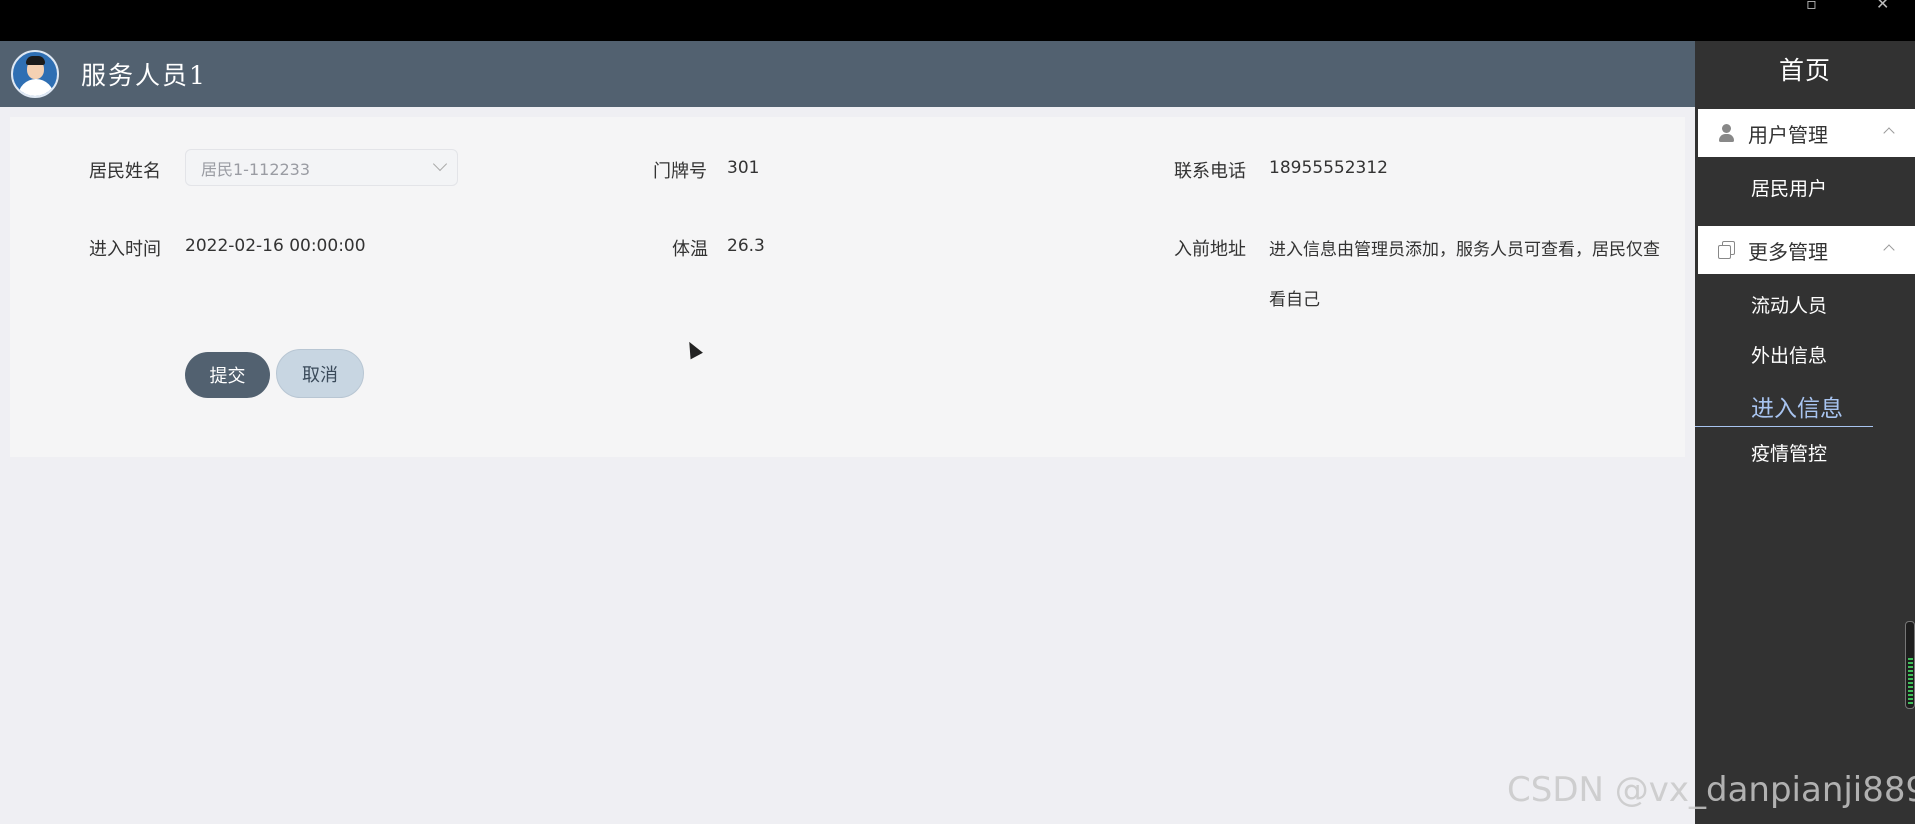  Describe the element at coordinates (1788, 251) in the screenshot. I see `sidebar-group-label: 更多管理` at that location.